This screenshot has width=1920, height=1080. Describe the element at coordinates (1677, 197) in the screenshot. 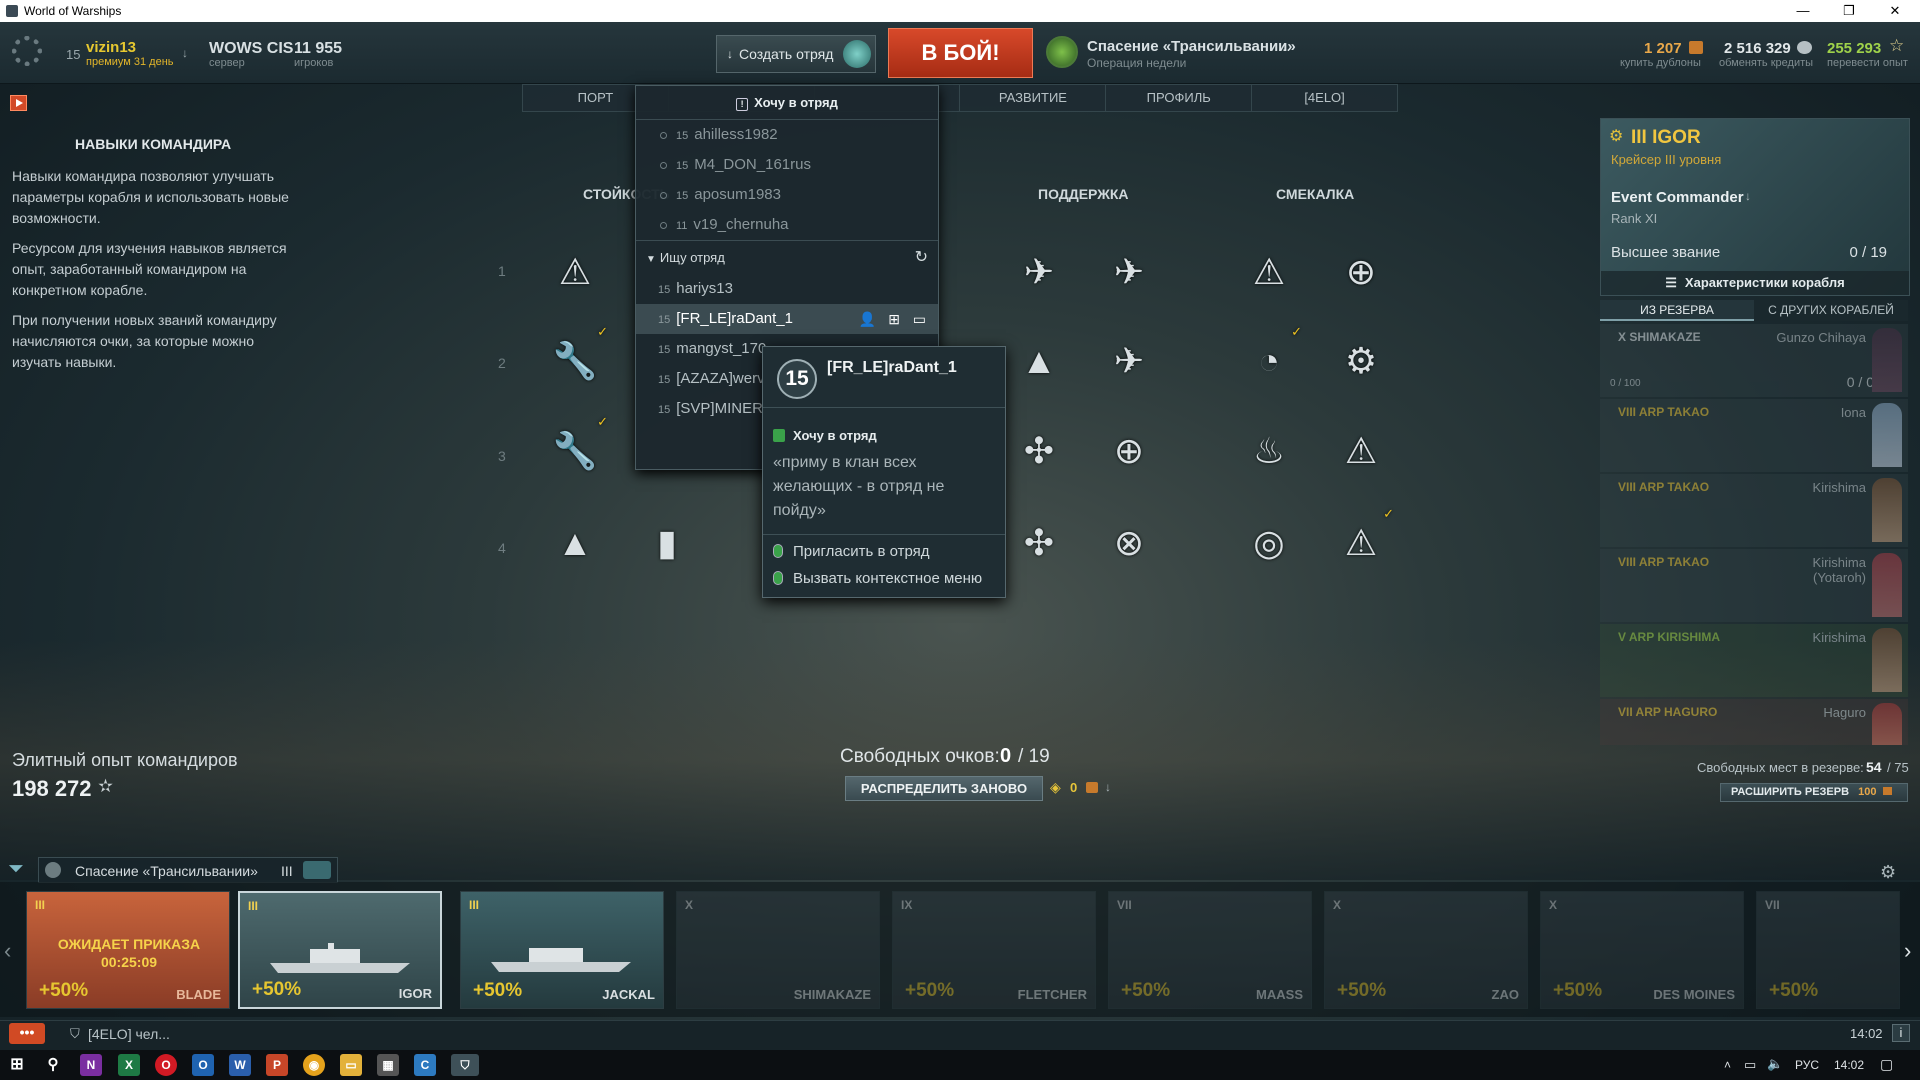

I see `commander-title: Event Commander` at that location.